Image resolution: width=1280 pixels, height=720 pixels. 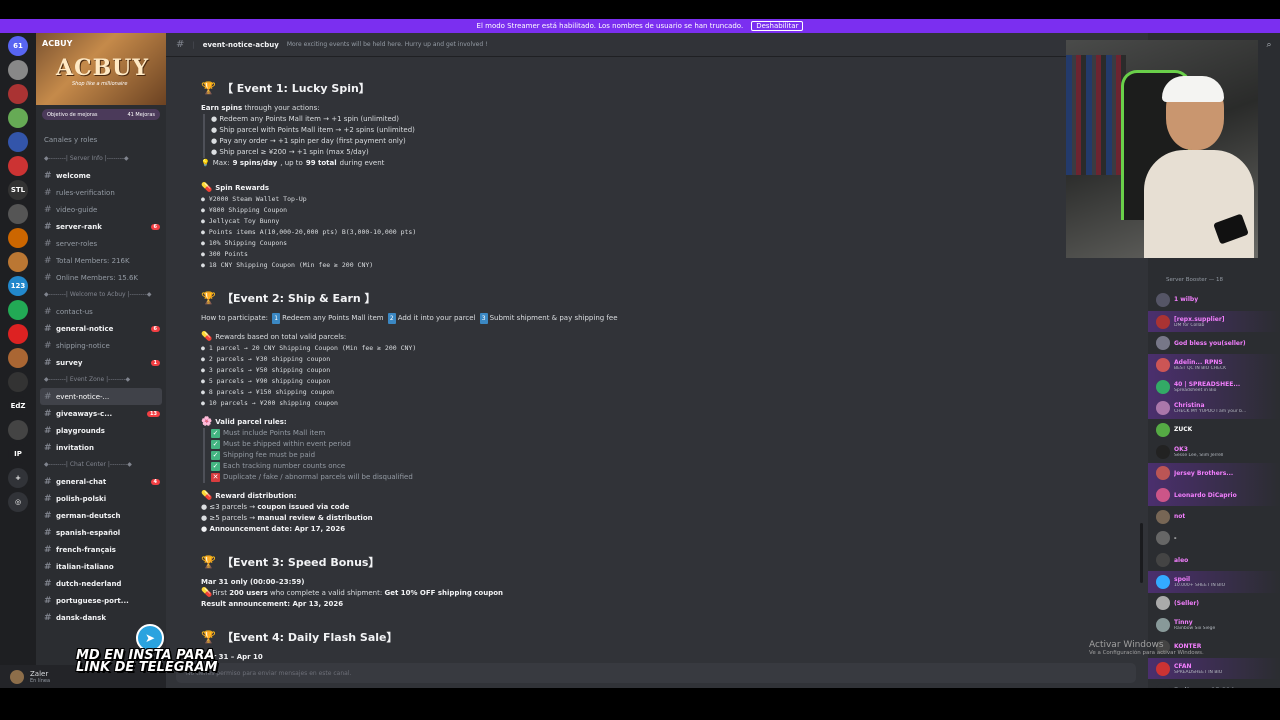 What do you see at coordinates (1214, 495) in the screenshot?
I see `member-row: Leonardo DiCaprio` at bounding box center [1214, 495].